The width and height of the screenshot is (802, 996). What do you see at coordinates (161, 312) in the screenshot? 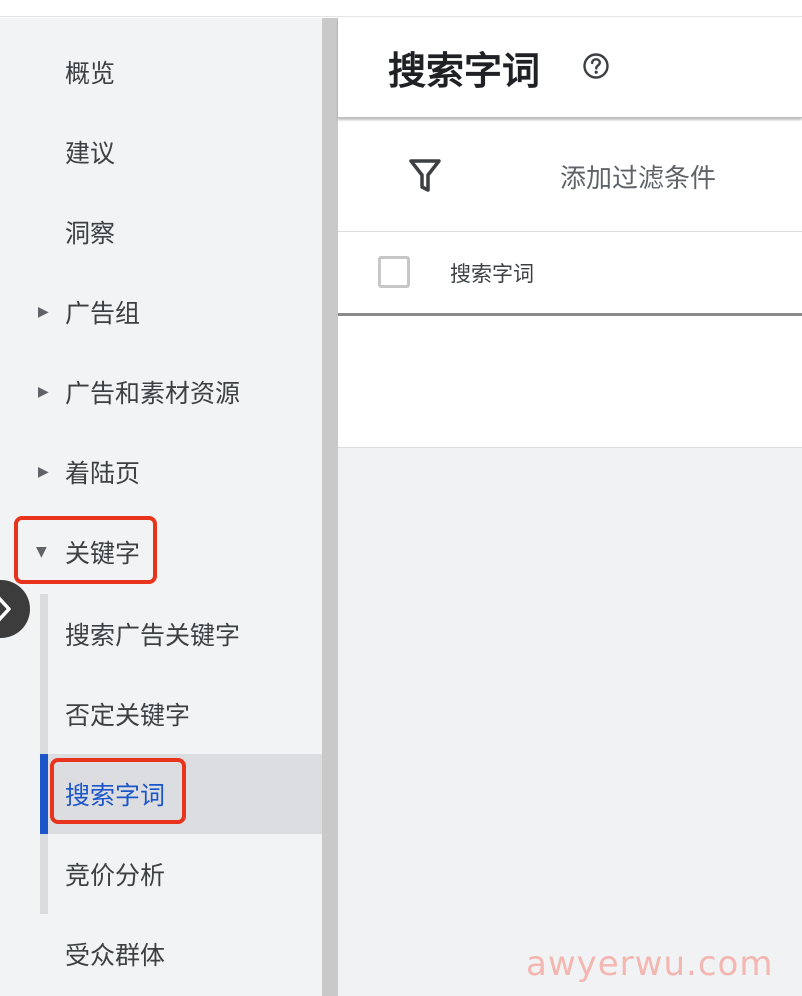
I see `sidebar-item-ad-groups: ▶ 广告组` at bounding box center [161, 312].